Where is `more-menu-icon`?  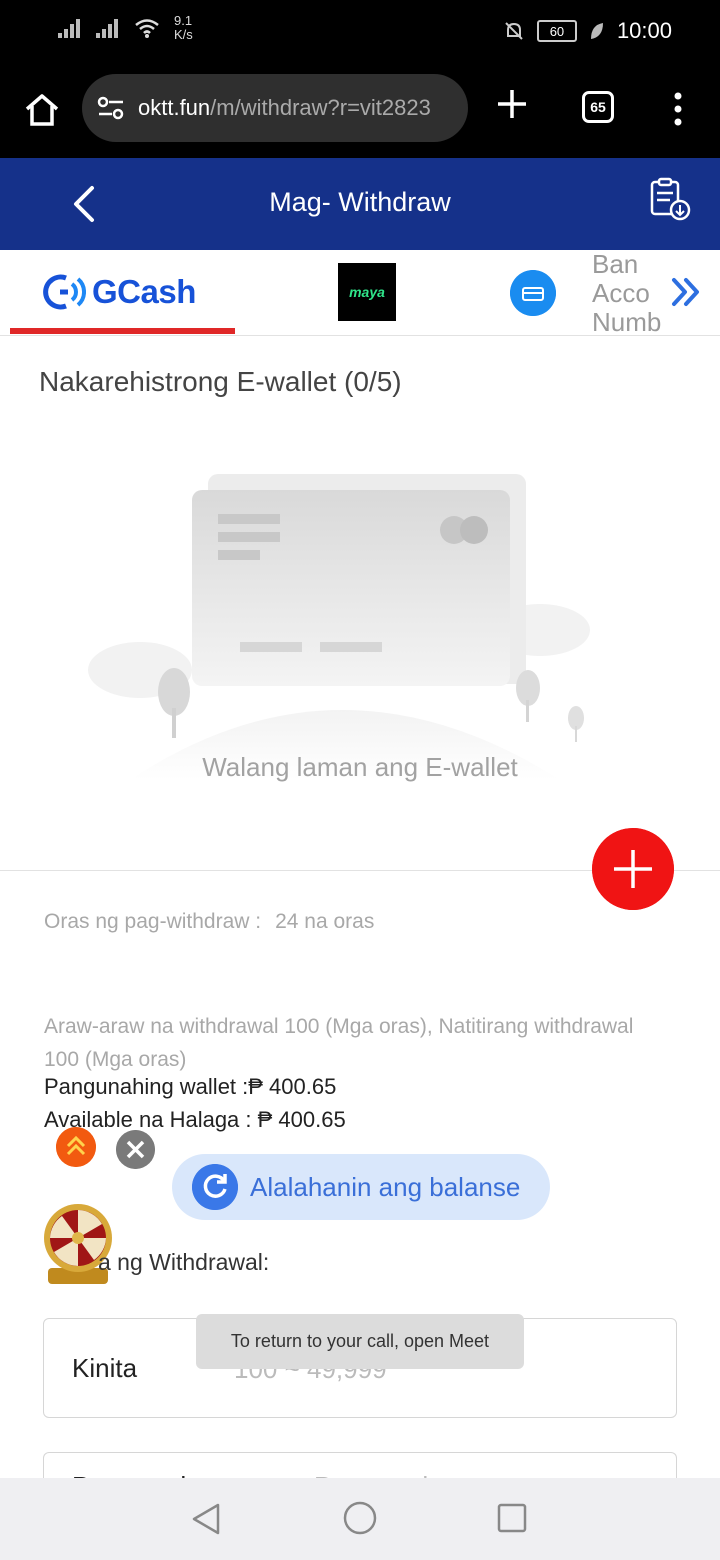
more-menu-icon is located at coordinates (678, 109).